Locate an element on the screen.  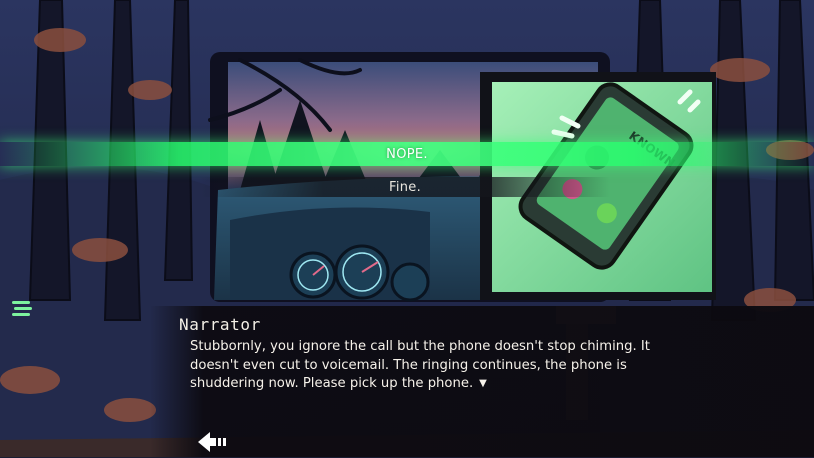
menu-icon is located at coordinates (22, 308).